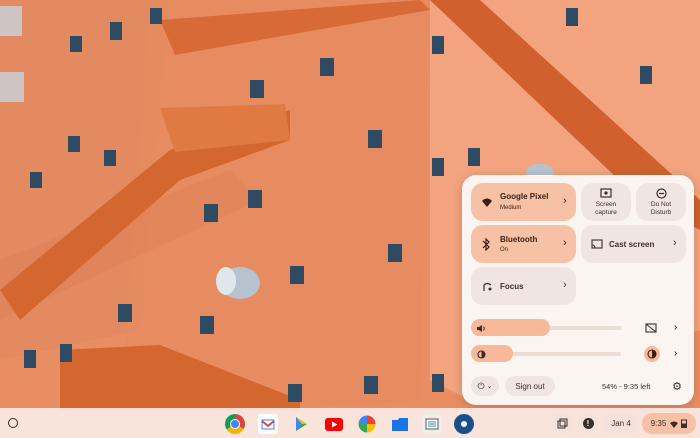  Describe the element at coordinates (606, 193) in the screenshot. I see `screen-capture-icon` at that location.